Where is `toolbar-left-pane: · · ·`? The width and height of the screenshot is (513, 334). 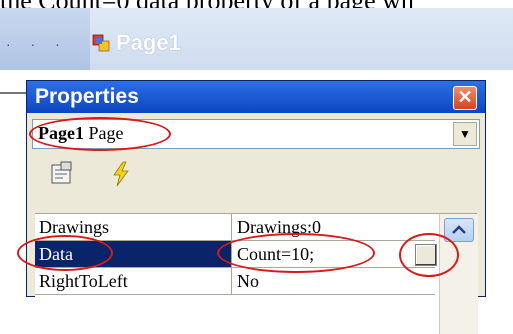
toolbar-left-pane: · · · is located at coordinates (45, 39).